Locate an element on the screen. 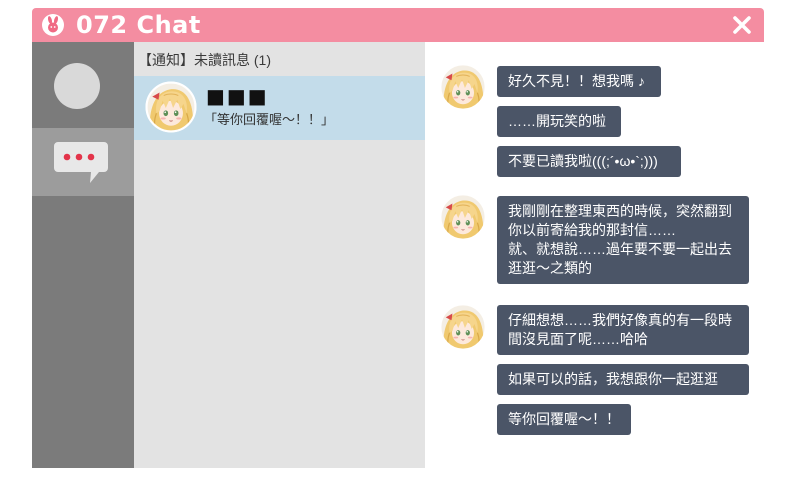  close-button is located at coordinates (742, 25).